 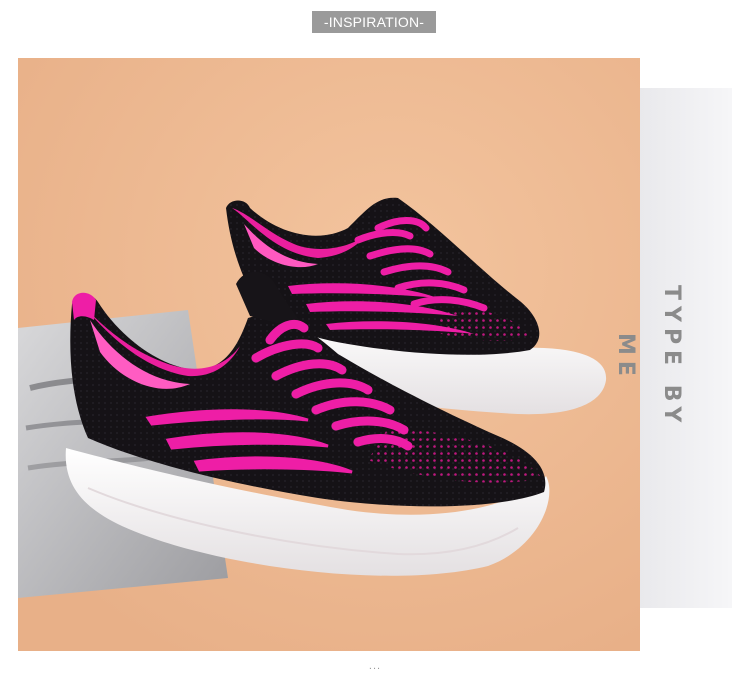 I want to click on side-label: TYPE BY ME, so click(x=648, y=357).